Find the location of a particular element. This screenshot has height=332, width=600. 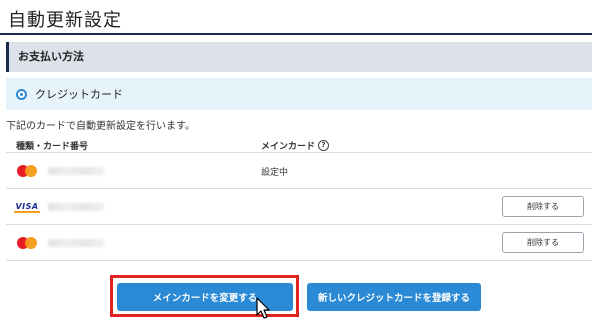

card-table-header: 種類・カード番号 メインカード ? is located at coordinates (299, 144).